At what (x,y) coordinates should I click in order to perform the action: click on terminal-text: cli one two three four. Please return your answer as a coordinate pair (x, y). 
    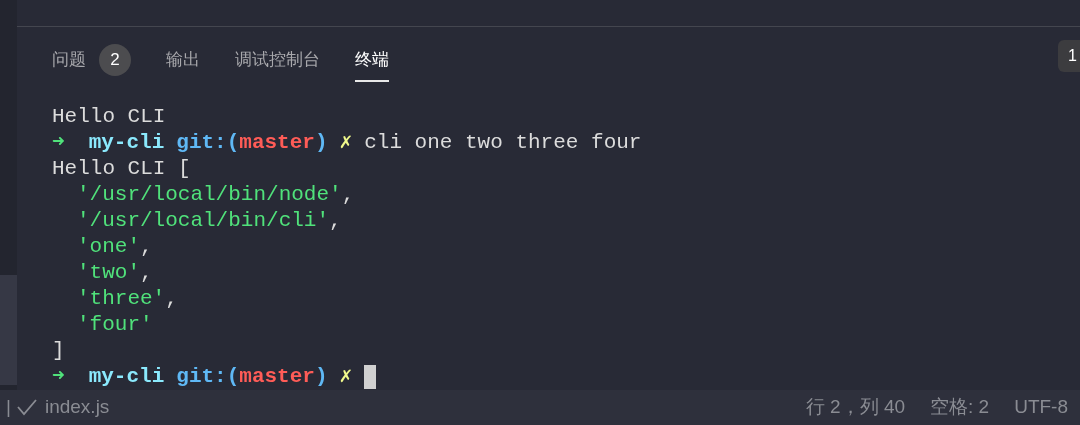
    Looking at the image, I should click on (503, 142).